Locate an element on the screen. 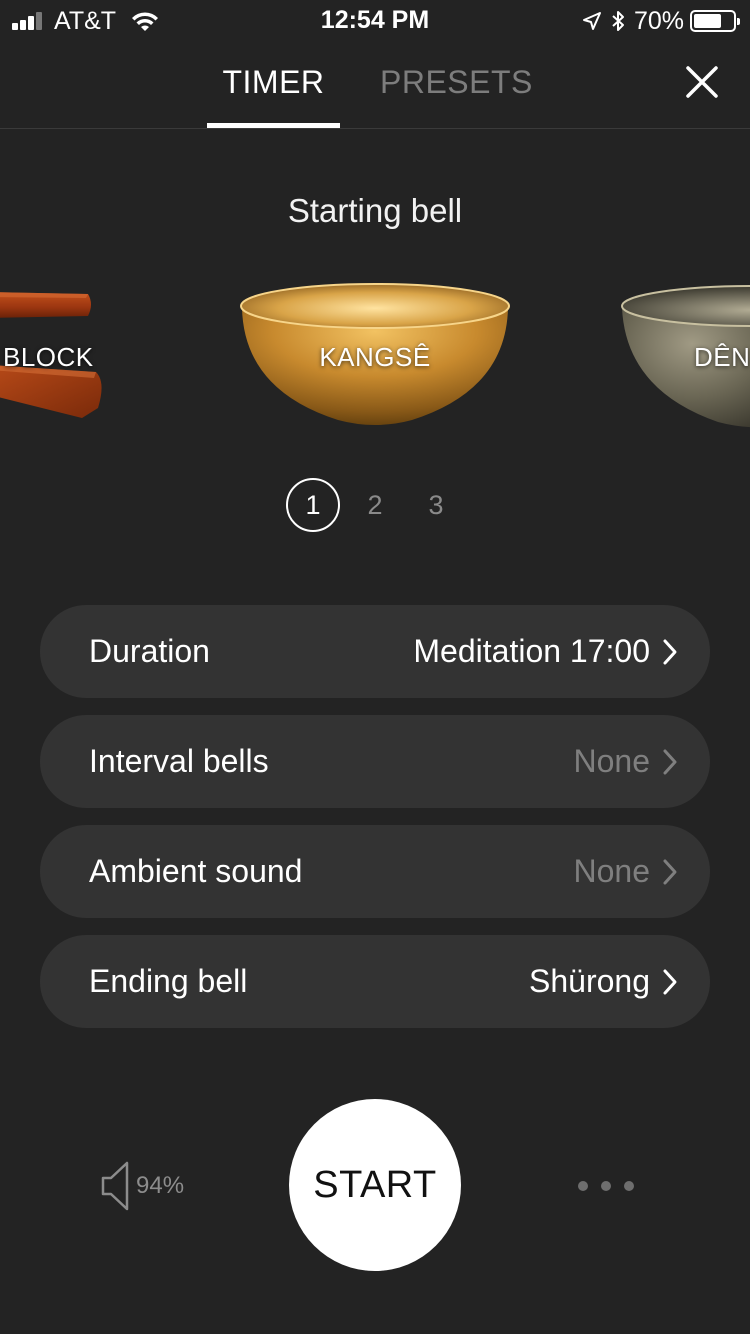 The width and height of the screenshot is (750, 1334). ambient-sound-label: Ambient sound is located at coordinates (196, 871).